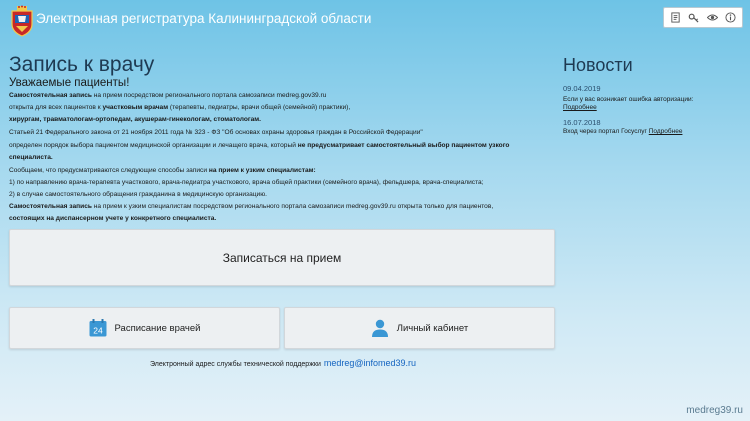 The image size is (750, 421). Describe the element at coordinates (262, 170) in the screenshot. I see `info-bold: на прием к узким специалистам:` at that location.